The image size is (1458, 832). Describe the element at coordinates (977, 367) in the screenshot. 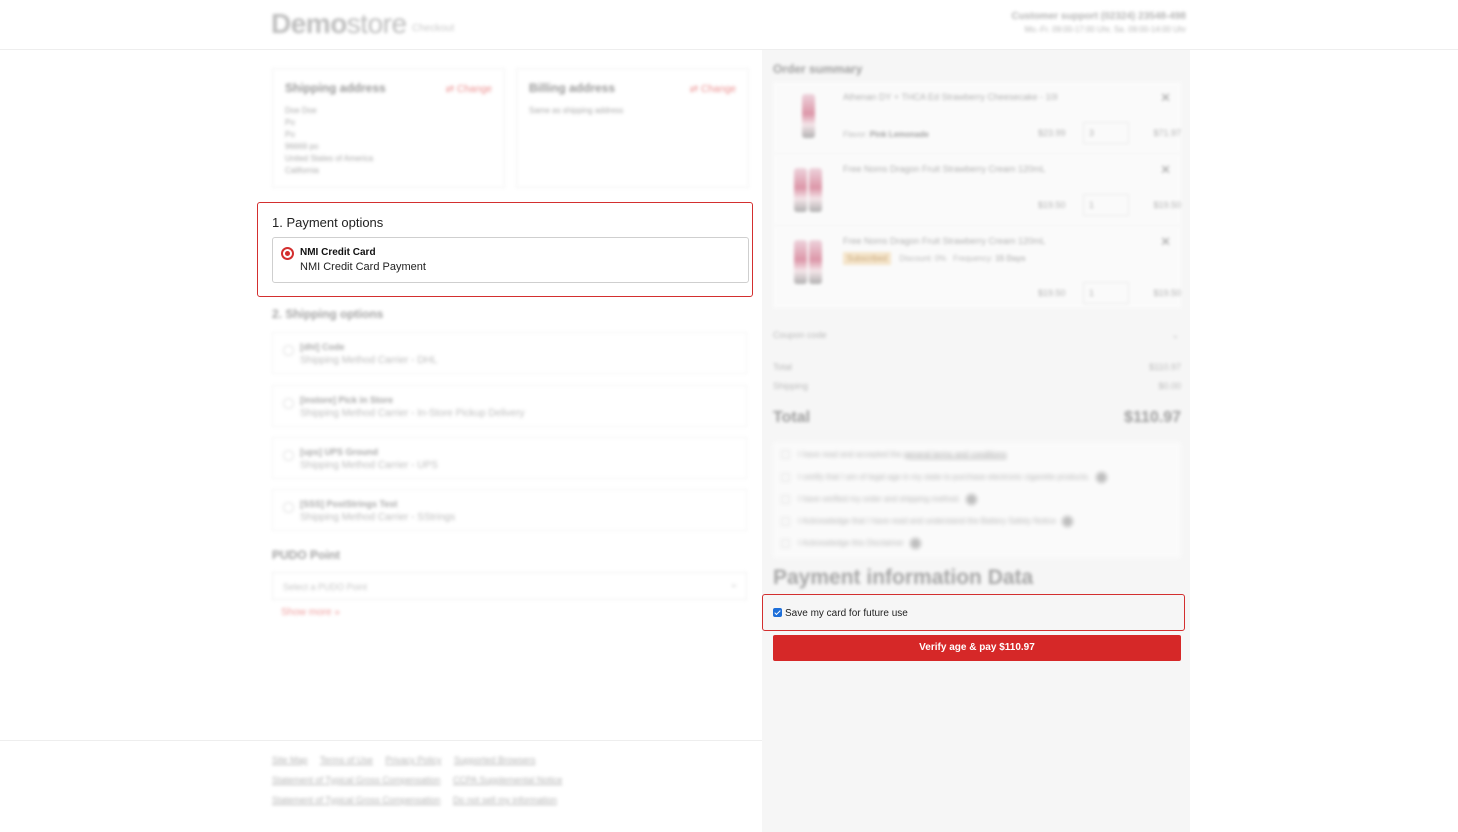

I see `subtotal-row: Total $110.97` at that location.